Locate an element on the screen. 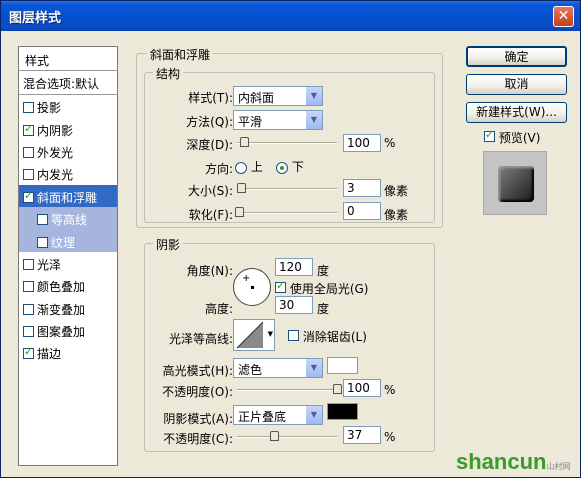 The height and width of the screenshot is (478, 581). sidebar-item-label: 斜面和浮雕 is located at coordinates (67, 197).